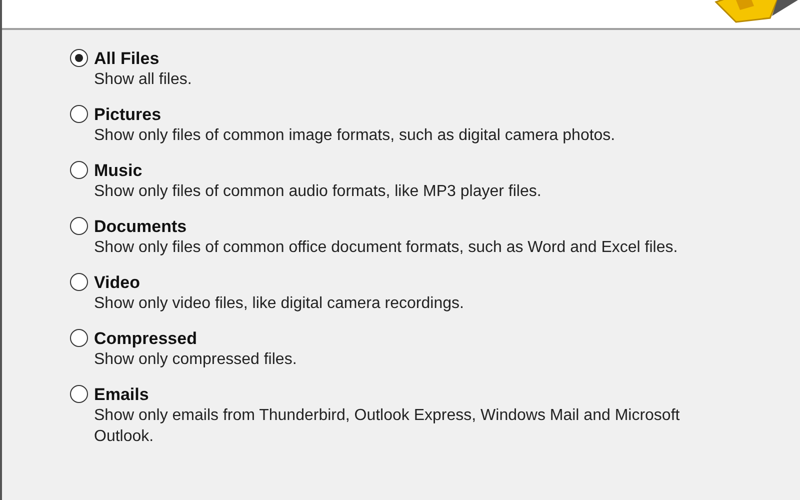 This screenshot has width=800, height=500. I want to click on option-description: Show only compressed files., so click(195, 360).